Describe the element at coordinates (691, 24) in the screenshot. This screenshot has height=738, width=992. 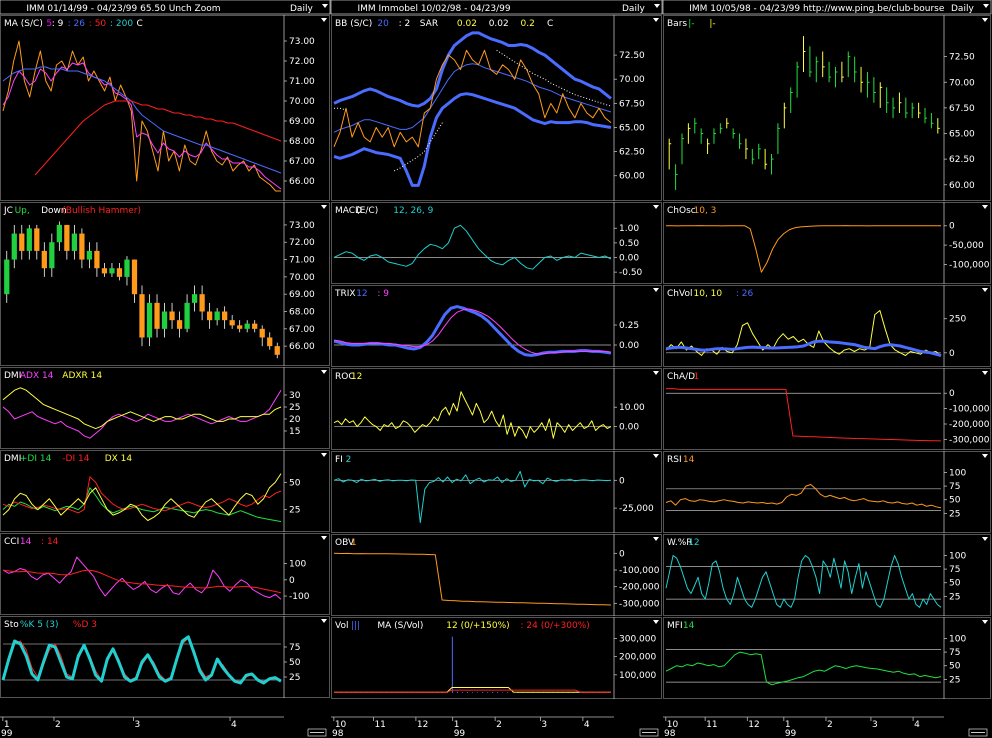
I see `panel-legend-item: |-` at that location.